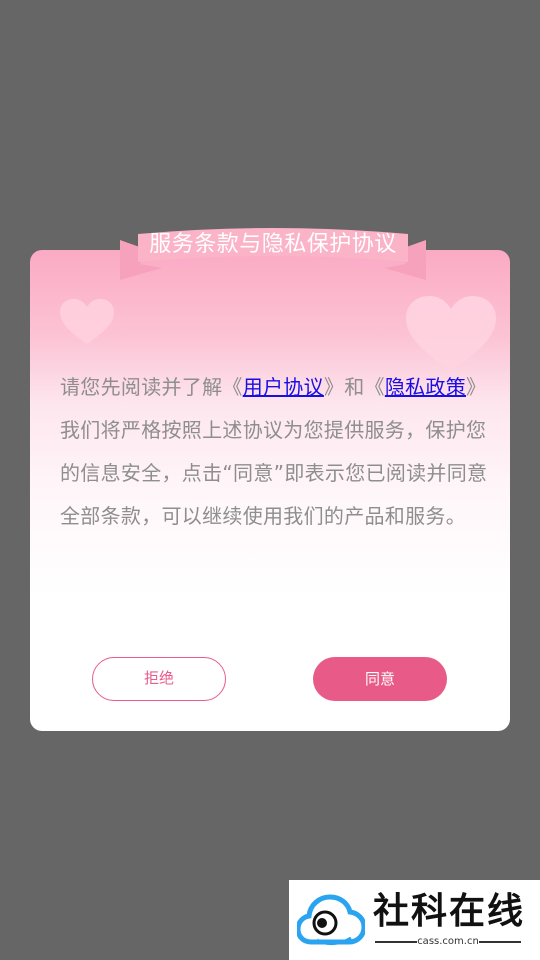  What do you see at coordinates (87, 321) in the screenshot?
I see `heart-decoration-left-icon` at bounding box center [87, 321].